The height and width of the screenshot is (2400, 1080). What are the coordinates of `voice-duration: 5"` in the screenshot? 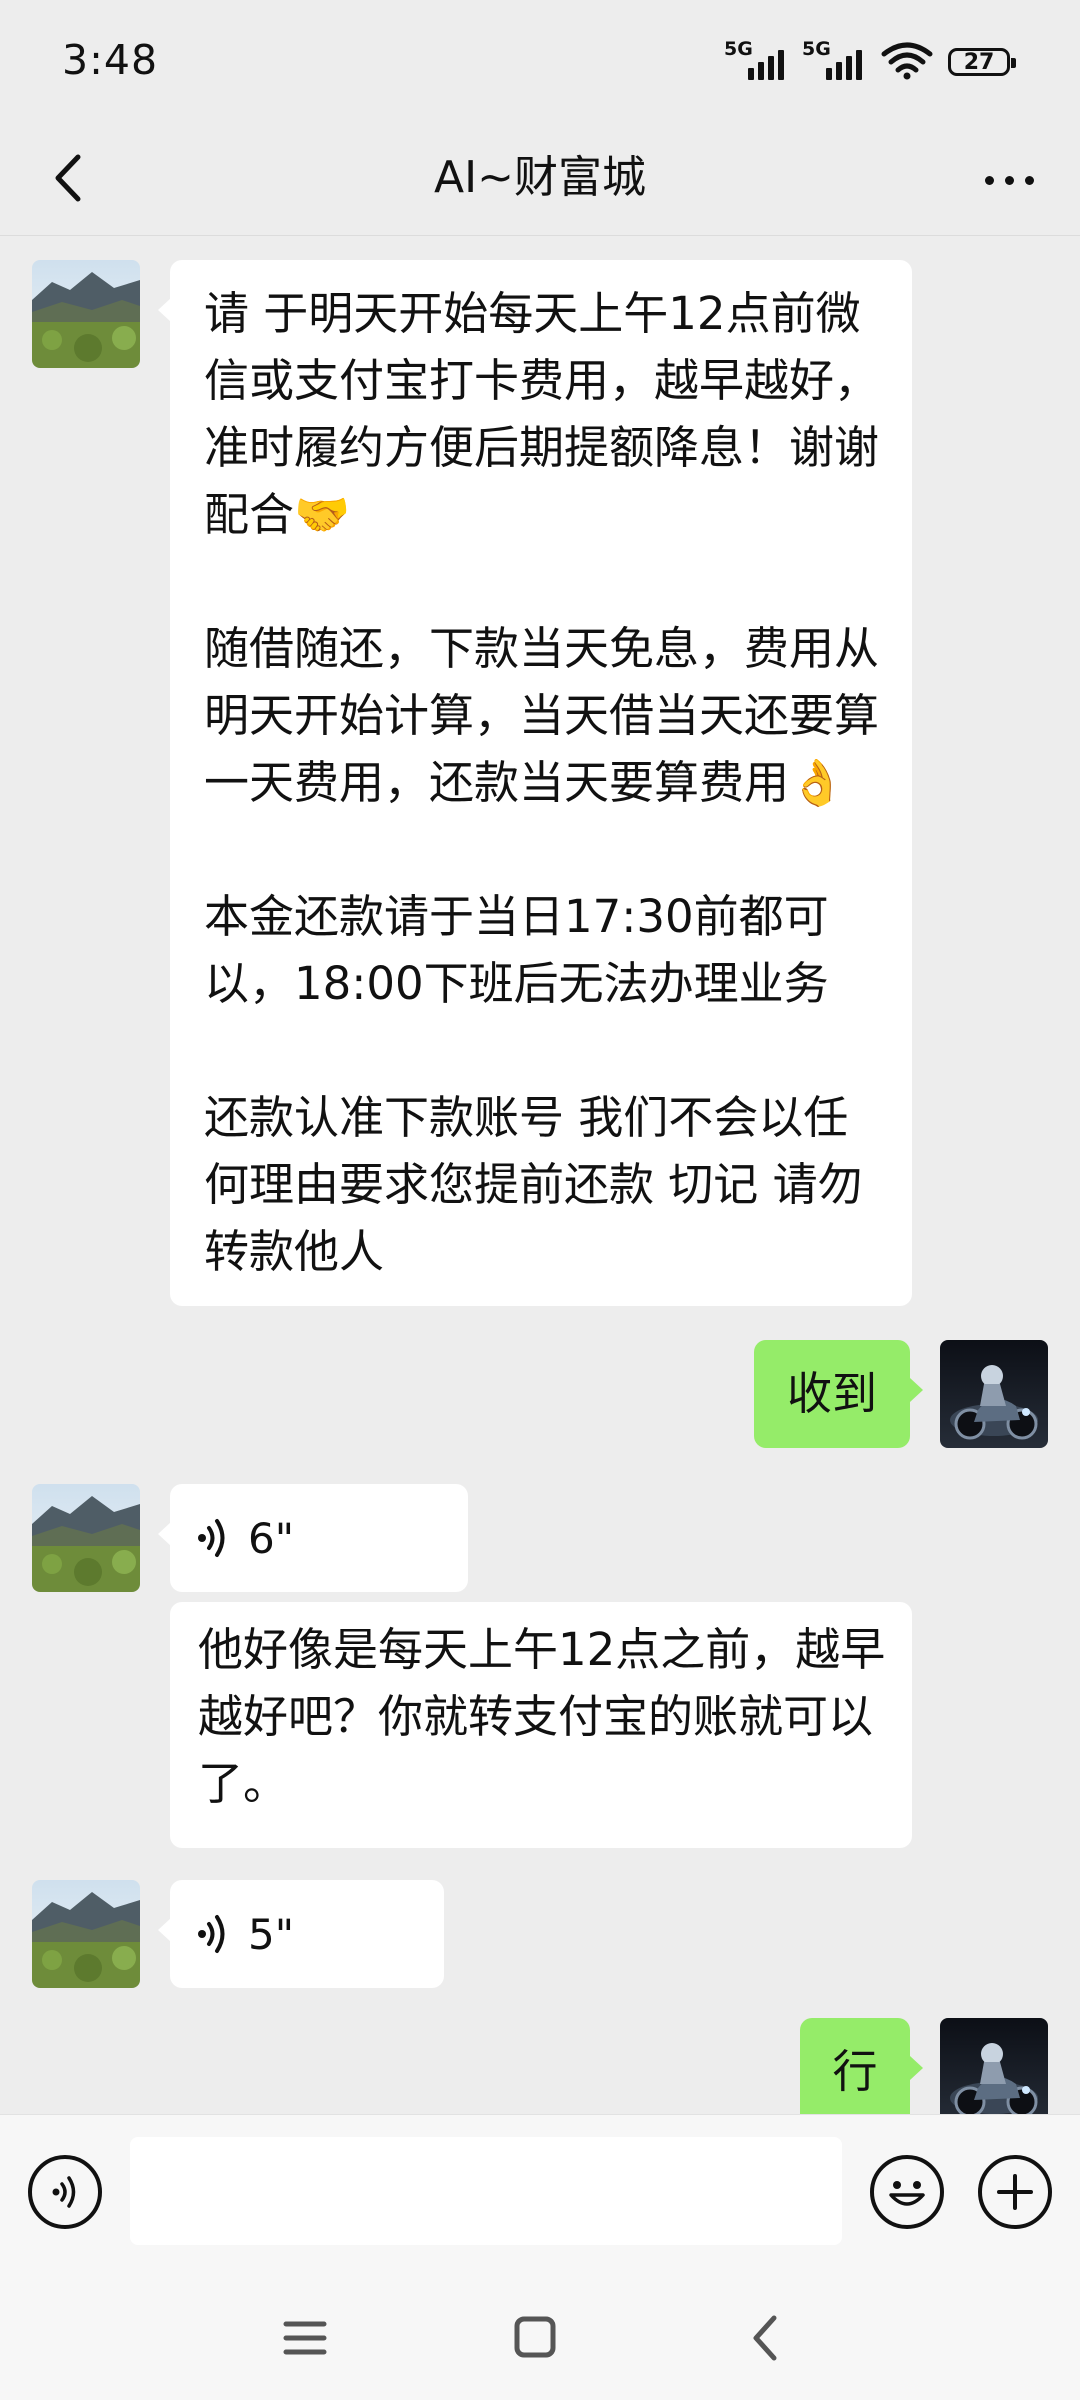 It's located at (271, 1934).